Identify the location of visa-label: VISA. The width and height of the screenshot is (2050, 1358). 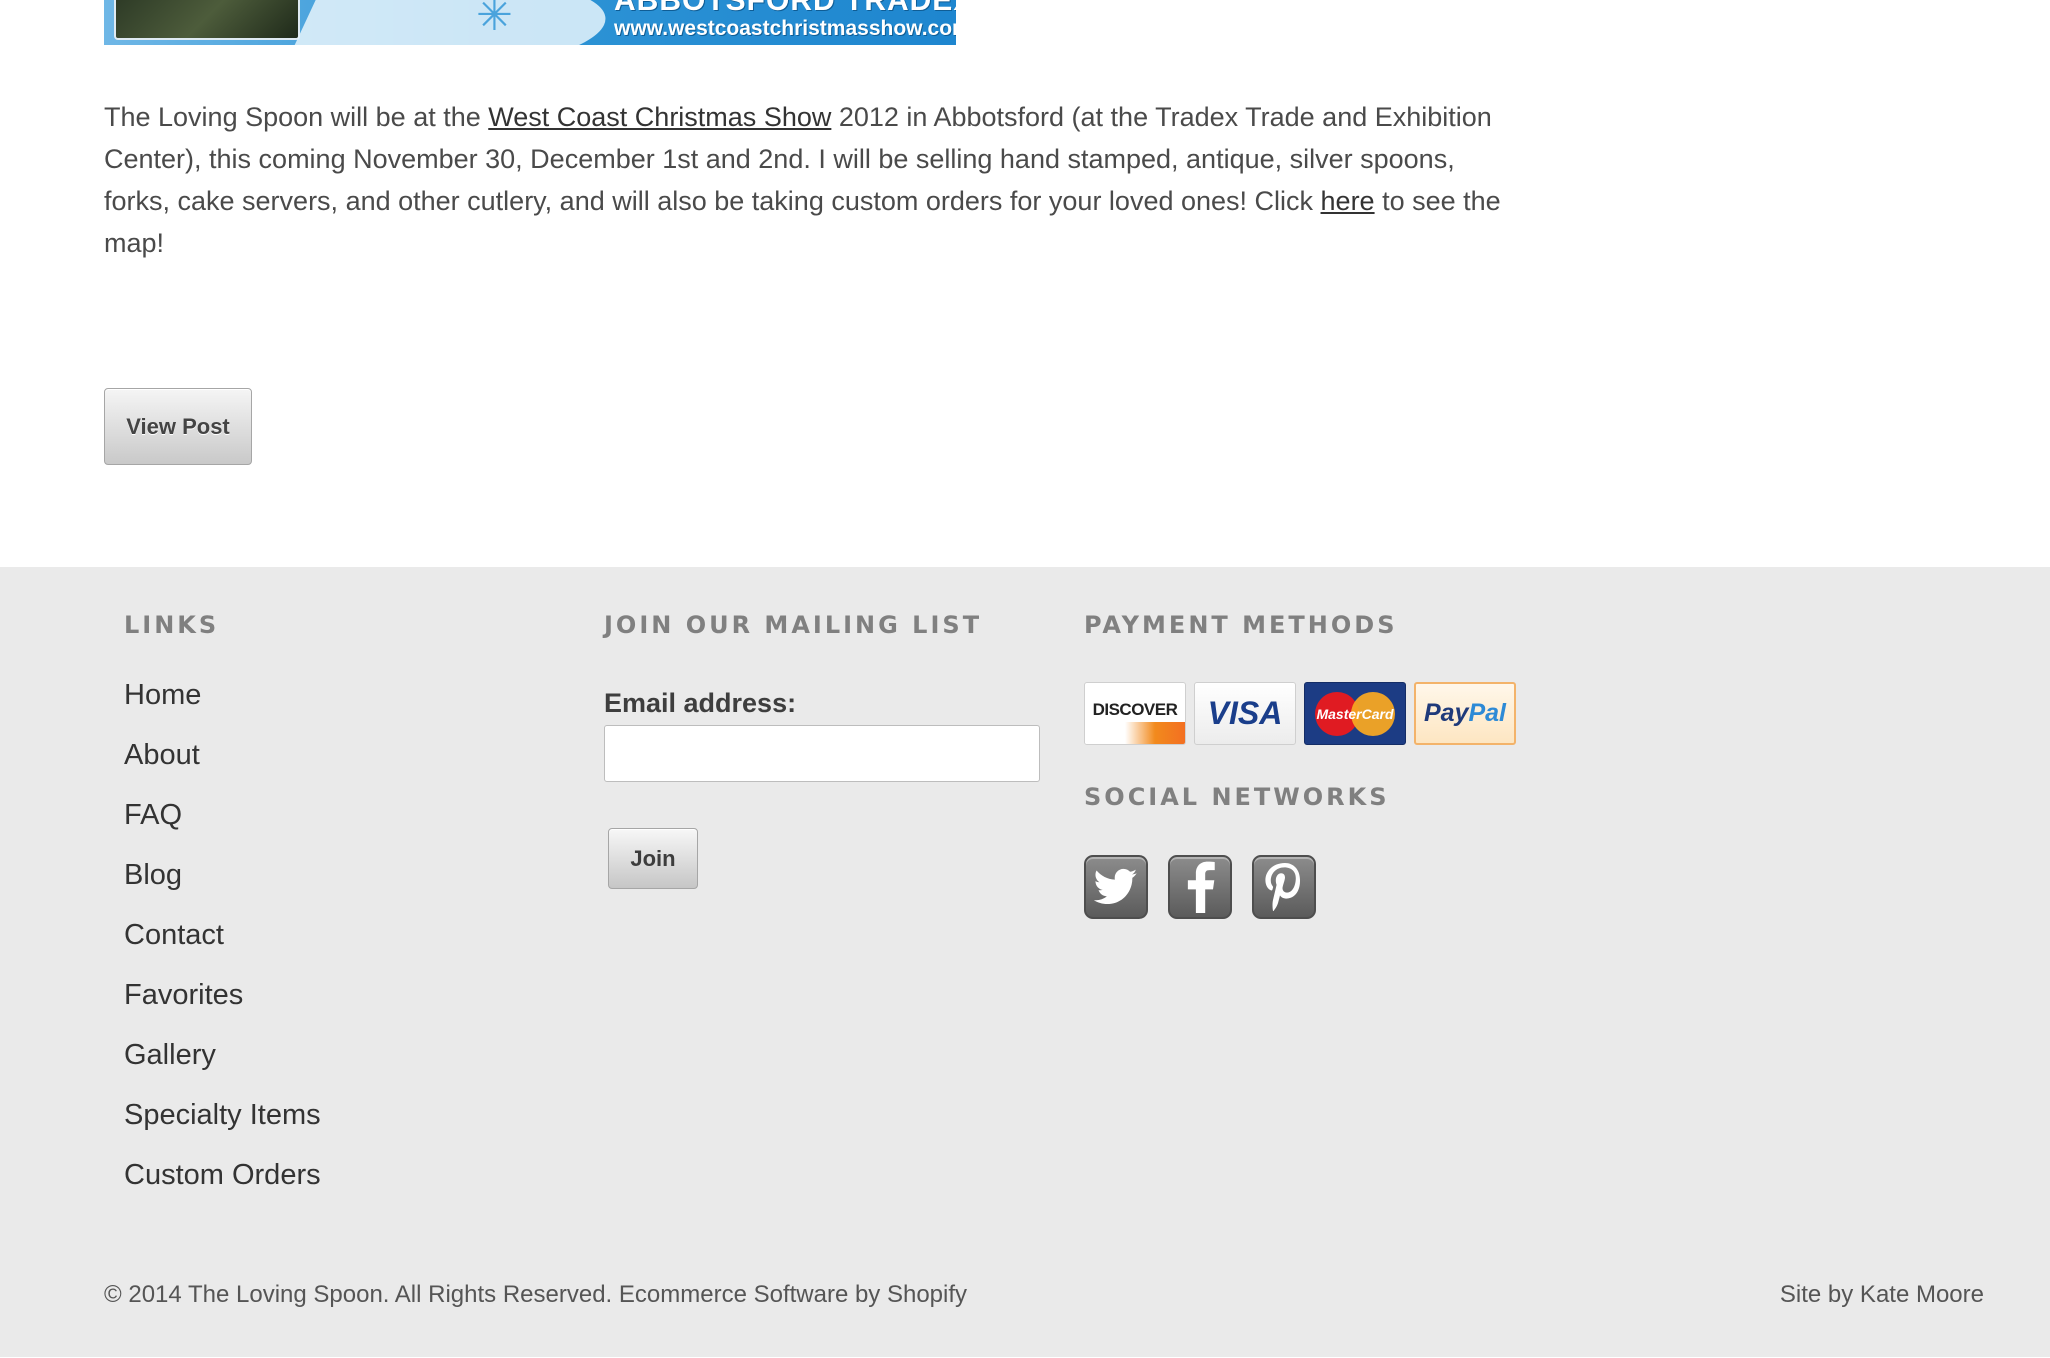
(1245, 713).